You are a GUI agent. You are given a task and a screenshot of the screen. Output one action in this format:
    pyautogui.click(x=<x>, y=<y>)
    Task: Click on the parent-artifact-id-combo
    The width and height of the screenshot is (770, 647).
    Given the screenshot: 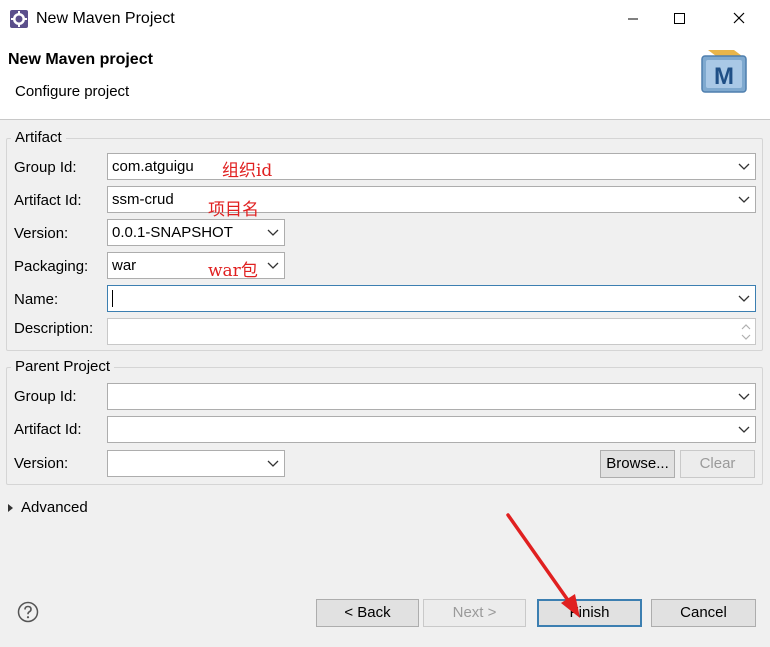 What is the action you would take?
    pyautogui.click(x=431, y=429)
    